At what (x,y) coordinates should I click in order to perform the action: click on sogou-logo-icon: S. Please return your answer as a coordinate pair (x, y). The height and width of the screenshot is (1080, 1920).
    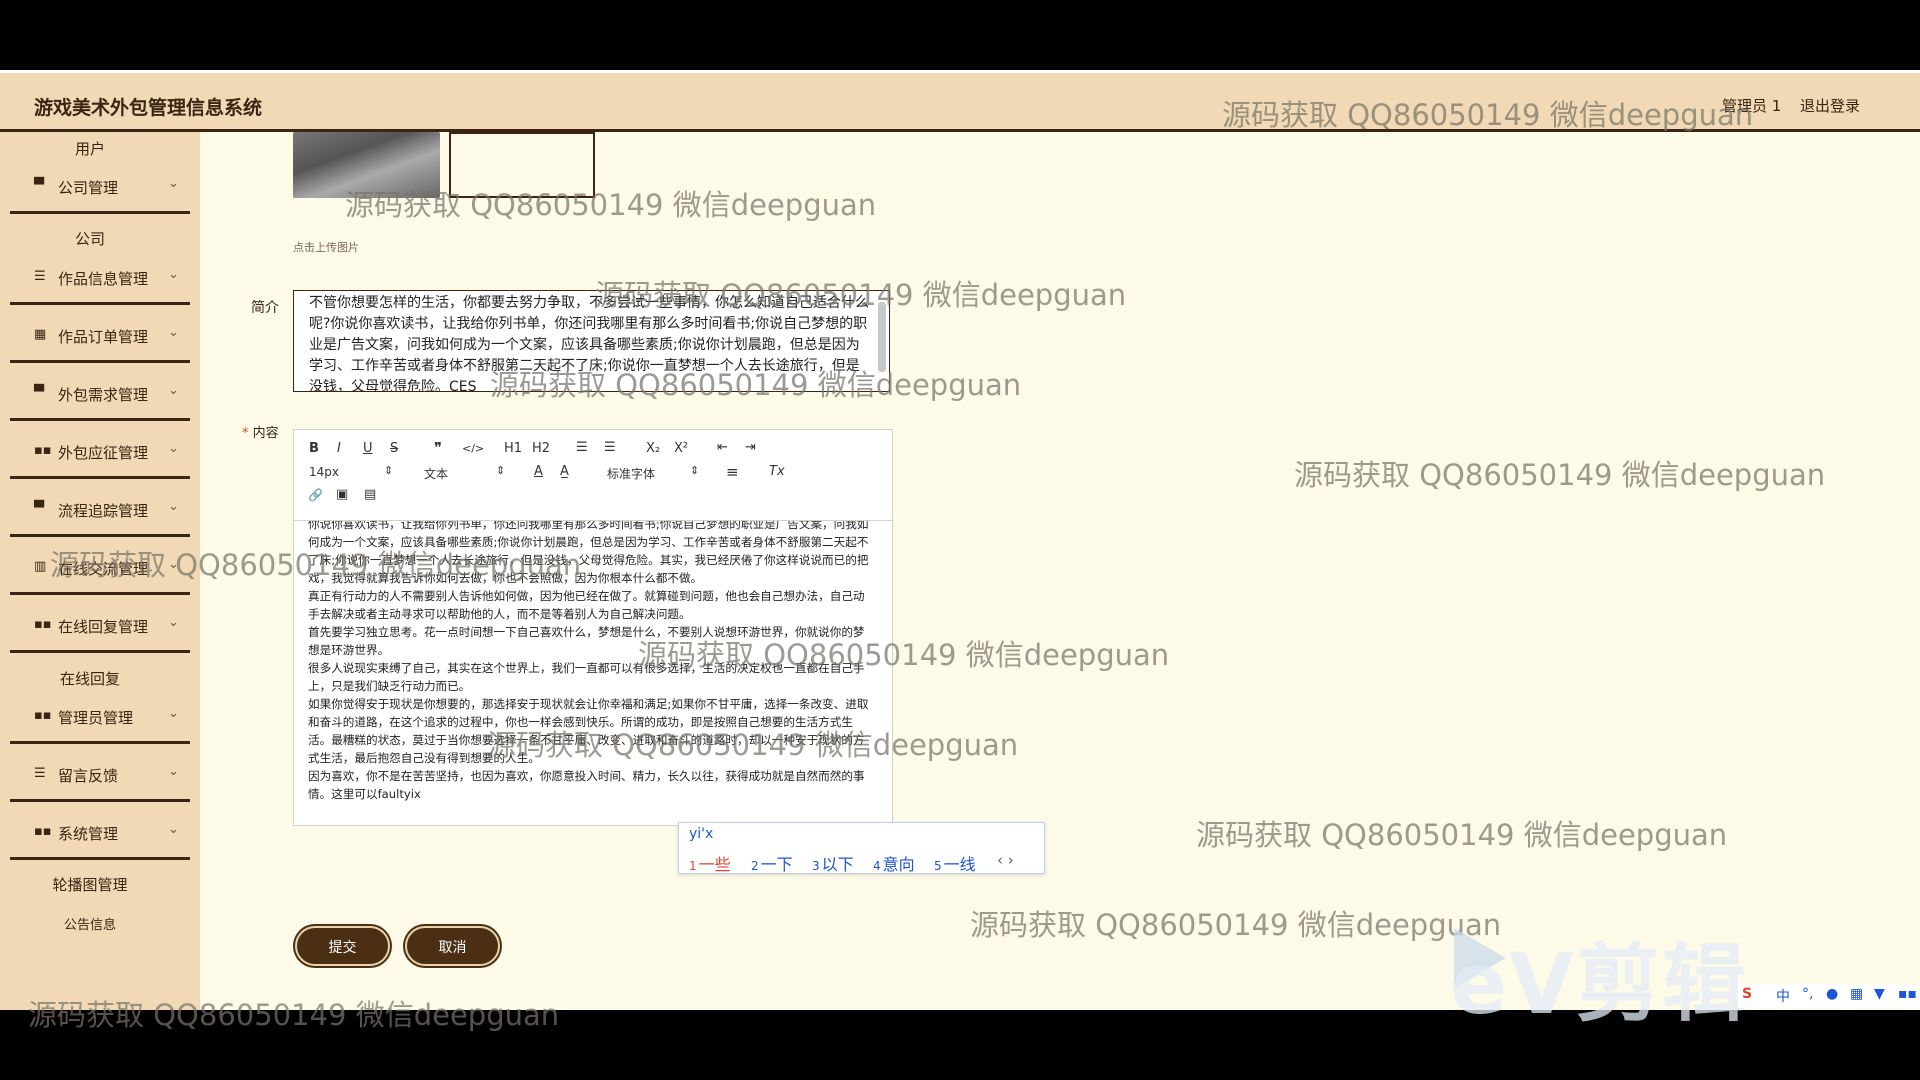
    Looking at the image, I should click on (1747, 994).